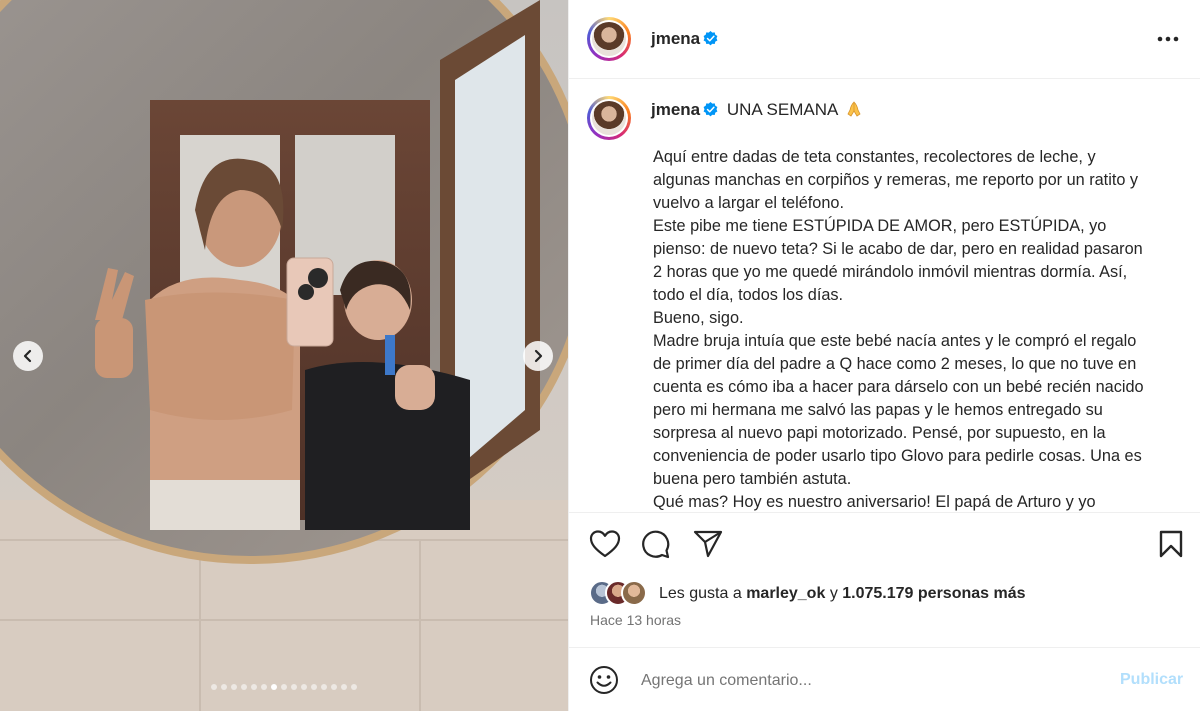 The height and width of the screenshot is (712, 1200). I want to click on emoji-icon, so click(604, 680).